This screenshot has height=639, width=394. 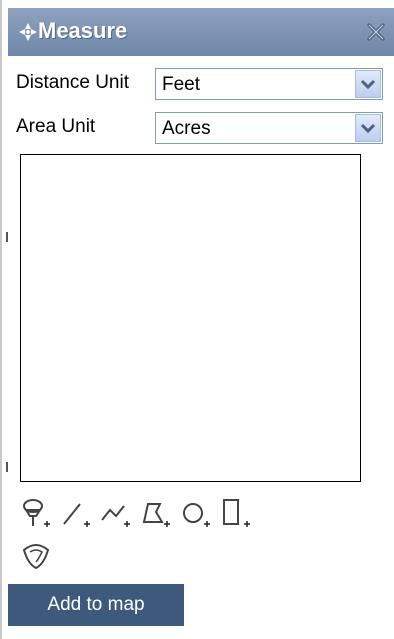 What do you see at coordinates (156, 514) in the screenshot?
I see `polygon-add-icon` at bounding box center [156, 514].